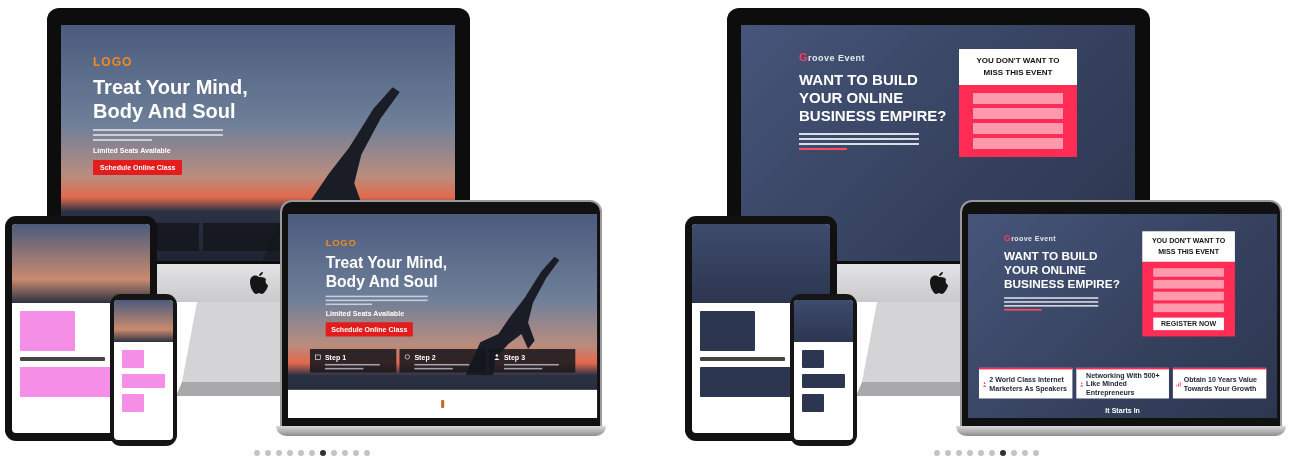 The width and height of the screenshot is (1292, 456). What do you see at coordinates (1179, 384) in the screenshot?
I see `bar-chart-icon` at bounding box center [1179, 384].